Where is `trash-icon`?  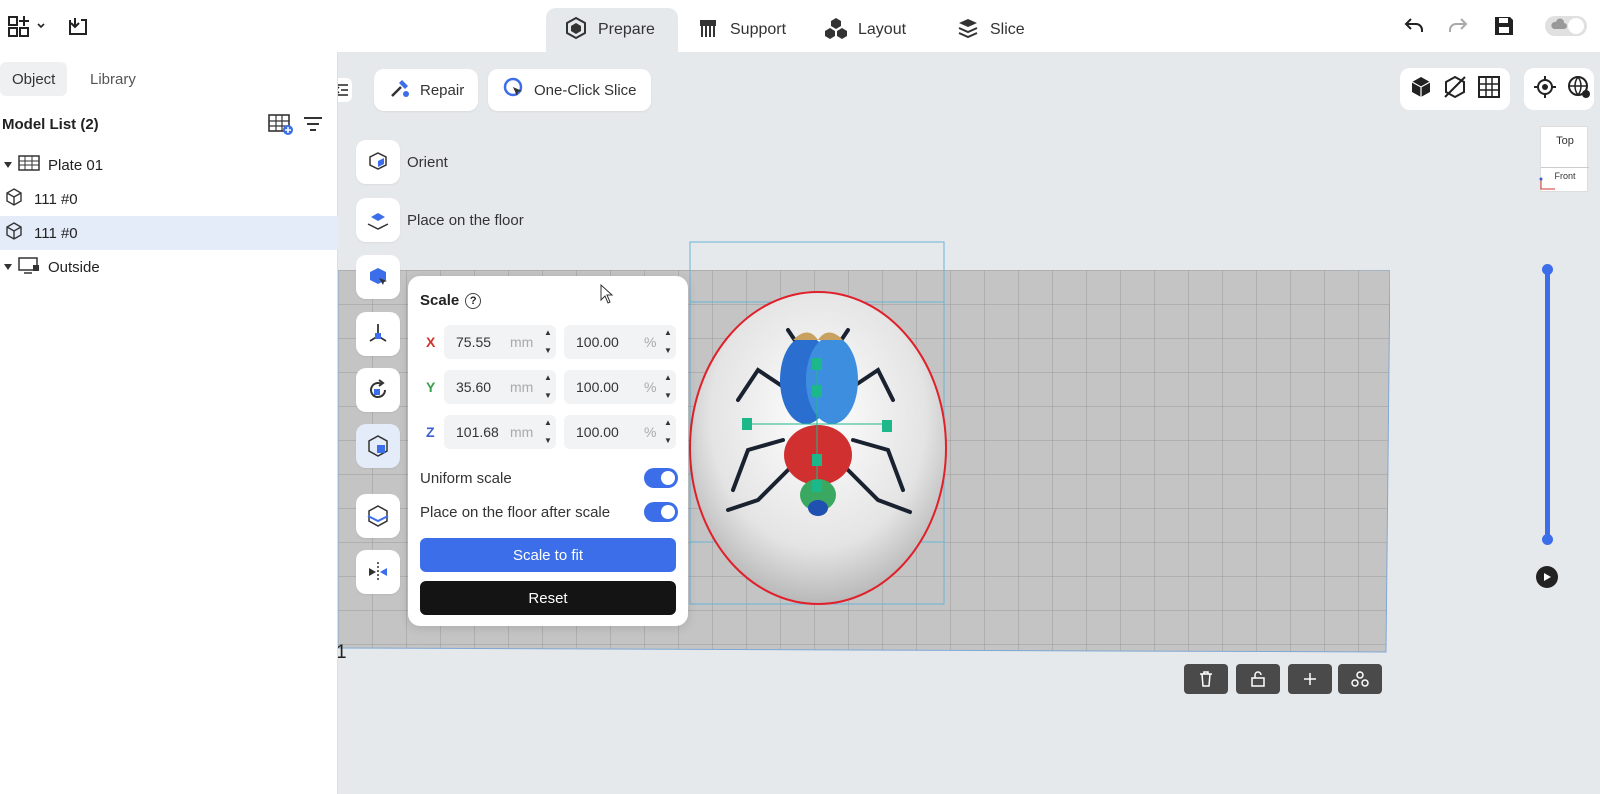
trash-icon is located at coordinates (1206, 679).